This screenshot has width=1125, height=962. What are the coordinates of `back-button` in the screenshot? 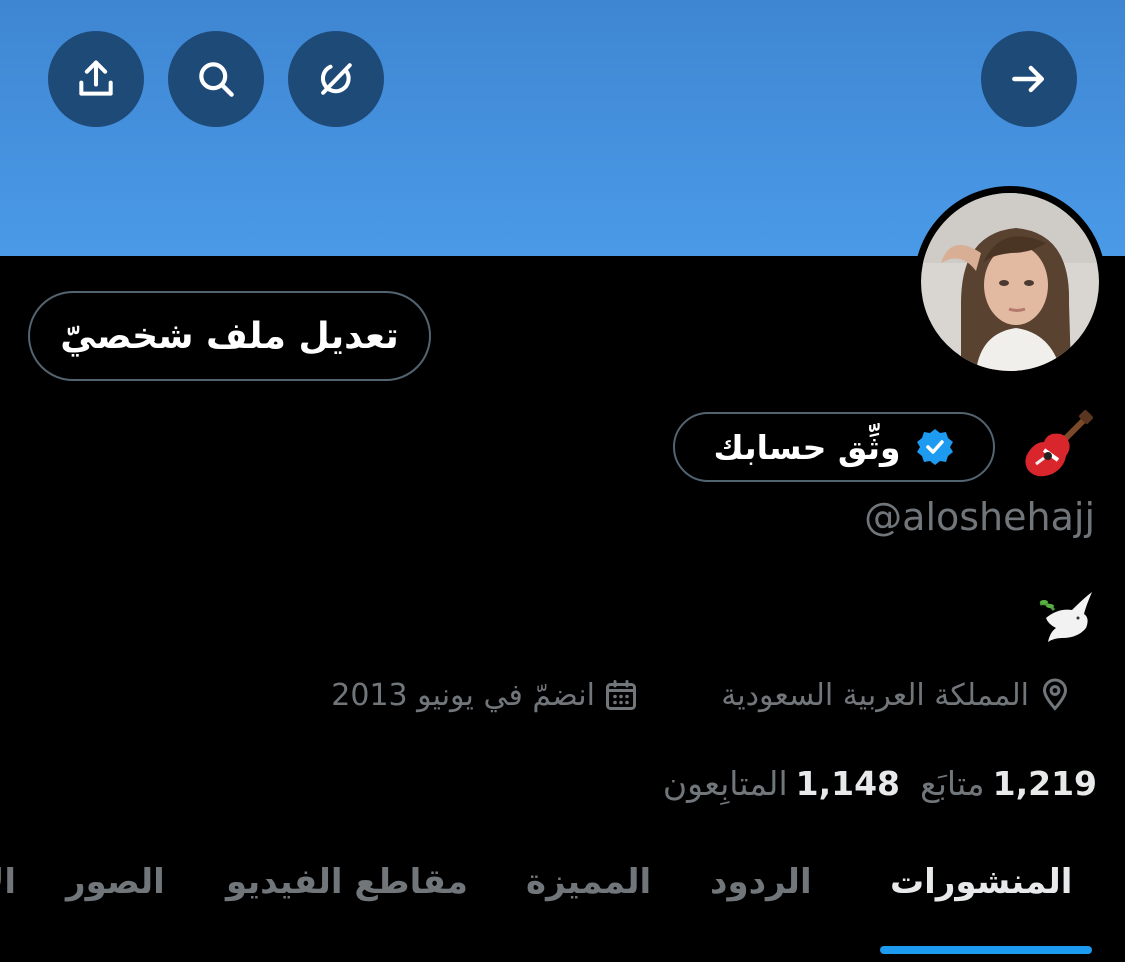 It's located at (1029, 79).